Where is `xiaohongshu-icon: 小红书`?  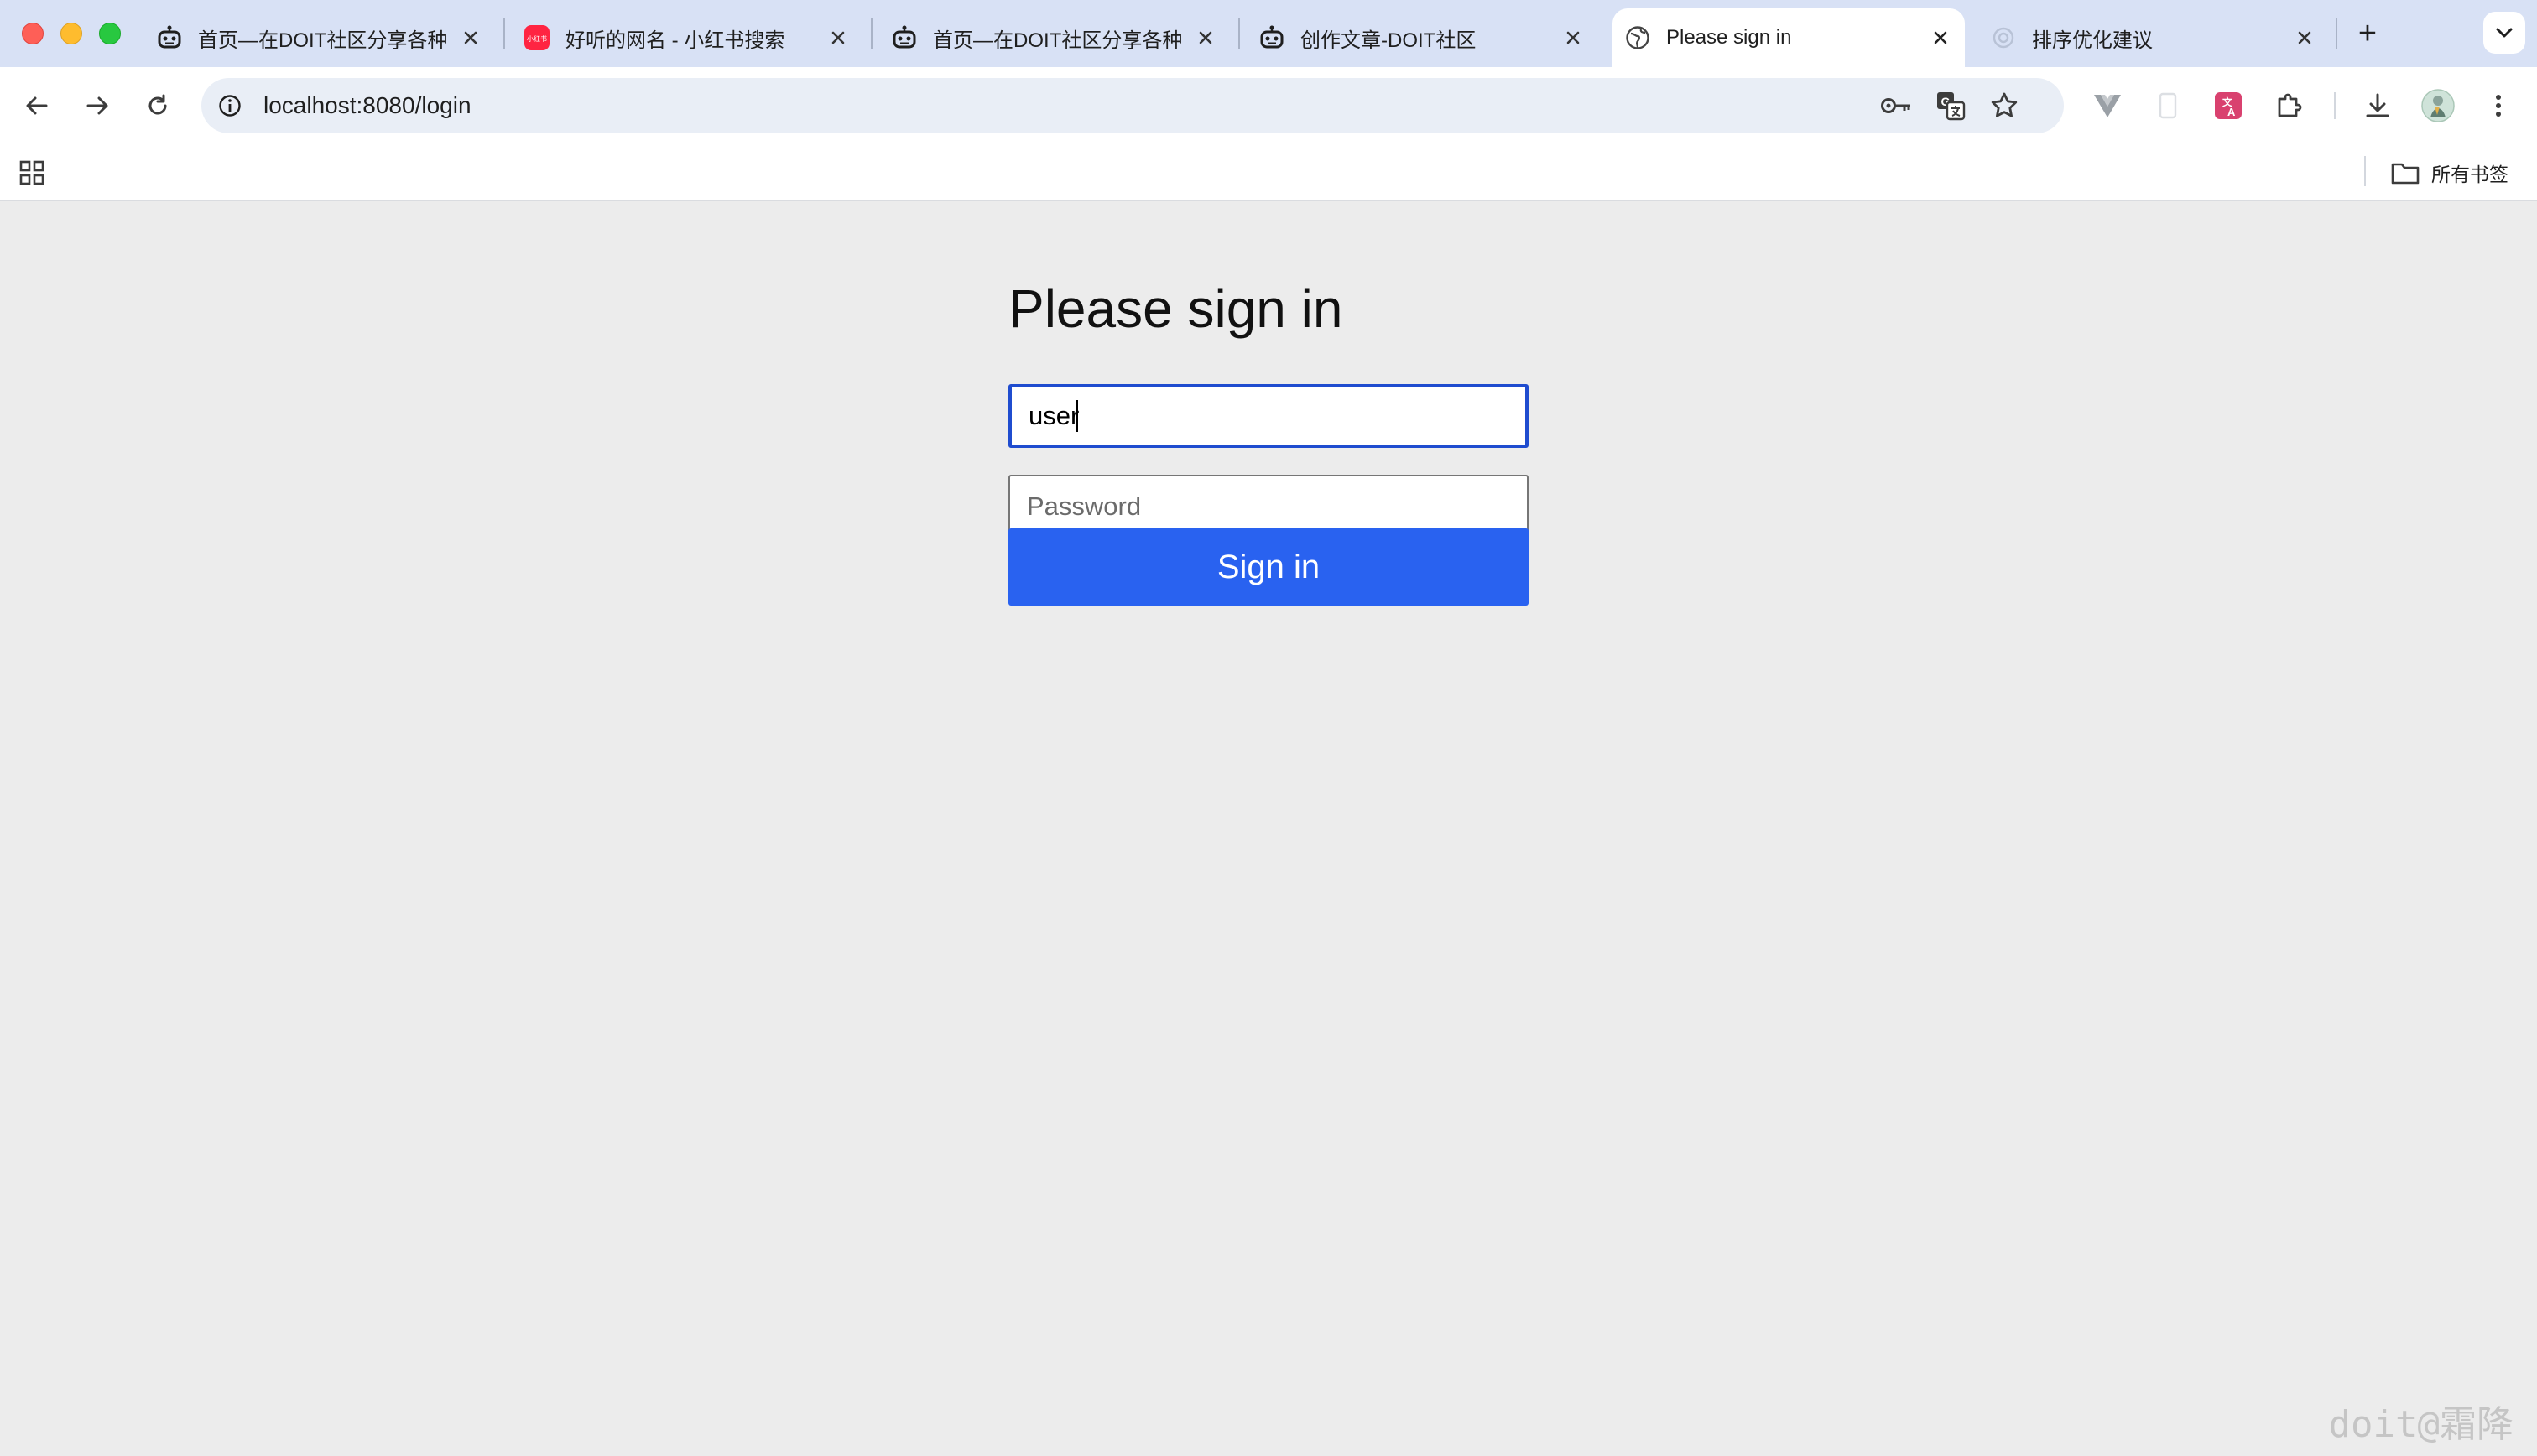 xiaohongshu-icon: 小红书 is located at coordinates (537, 37).